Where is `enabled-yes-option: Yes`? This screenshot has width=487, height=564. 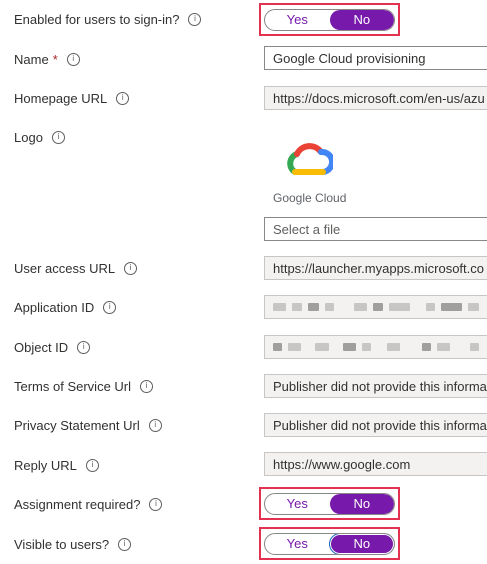 enabled-yes-option: Yes is located at coordinates (297, 20).